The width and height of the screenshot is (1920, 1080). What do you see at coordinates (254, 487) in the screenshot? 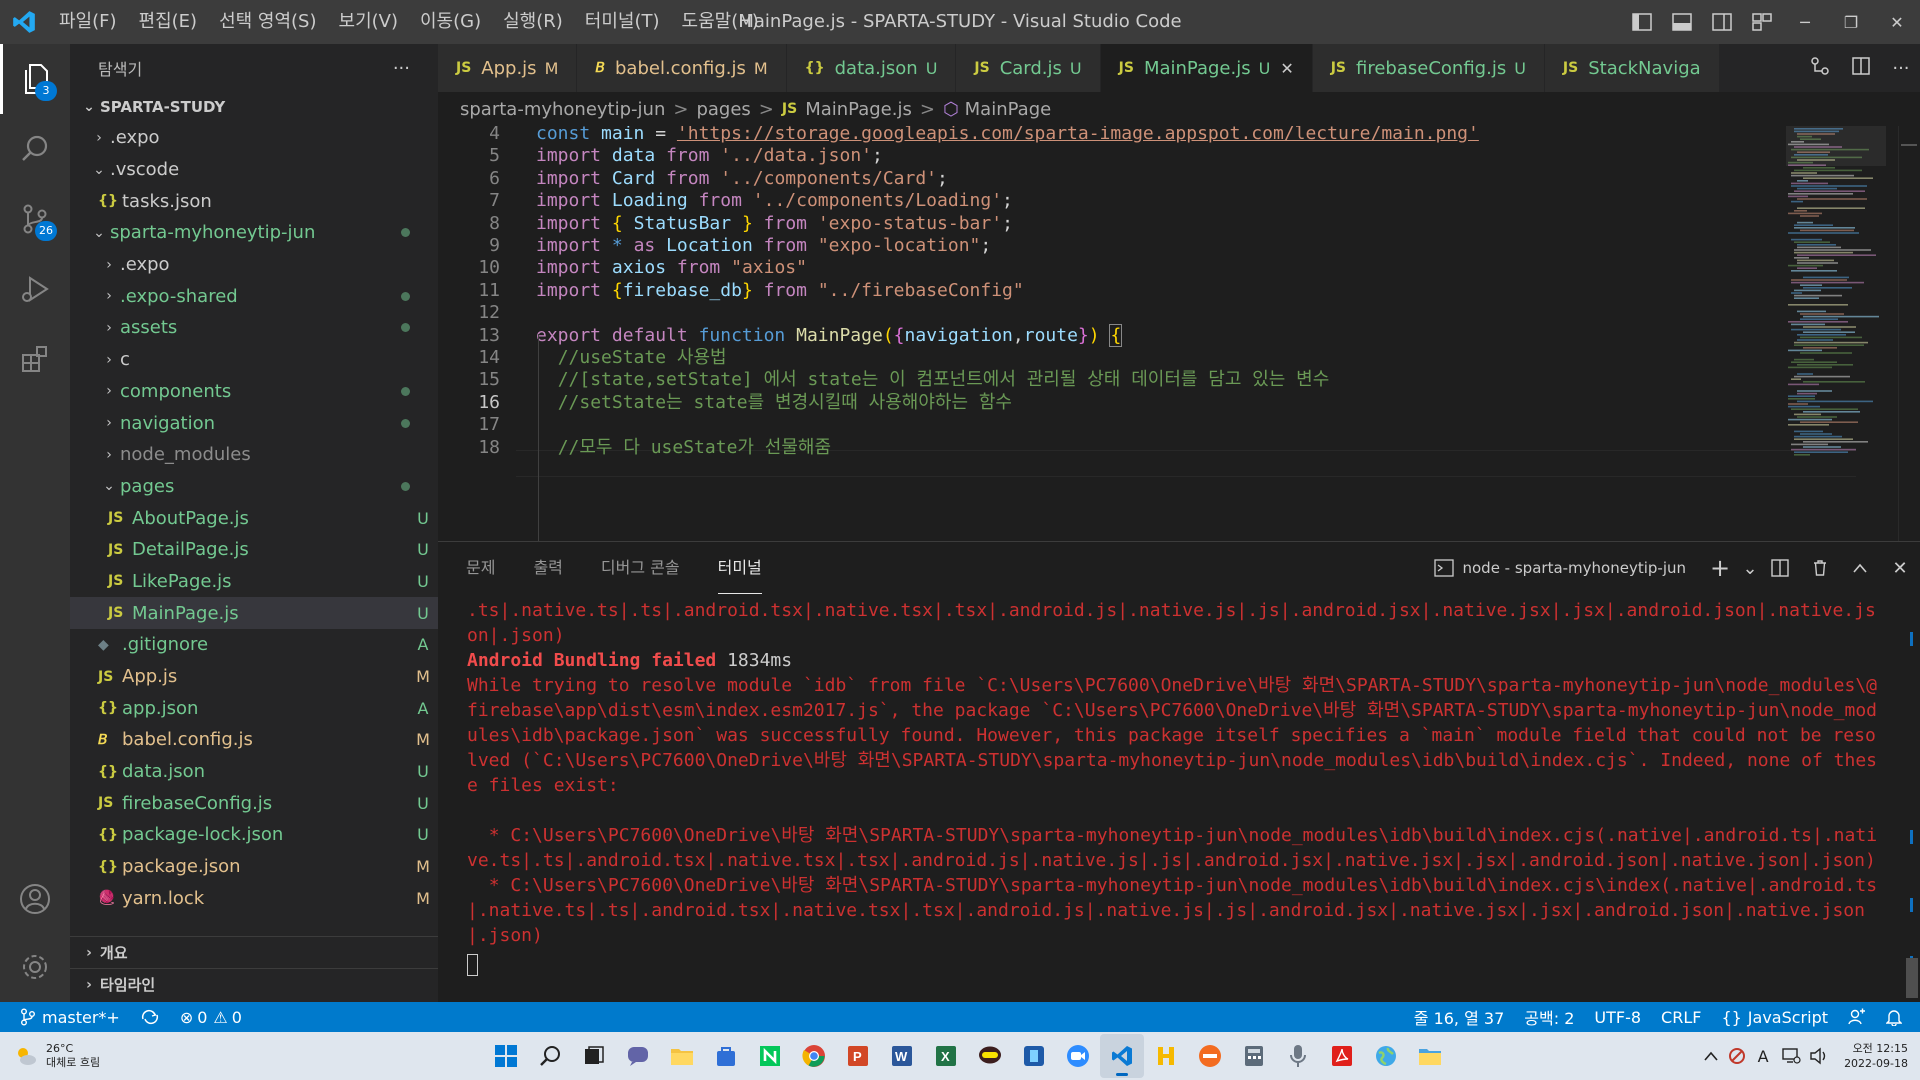
I see `tree-folder: ⌄ pages` at bounding box center [254, 487].